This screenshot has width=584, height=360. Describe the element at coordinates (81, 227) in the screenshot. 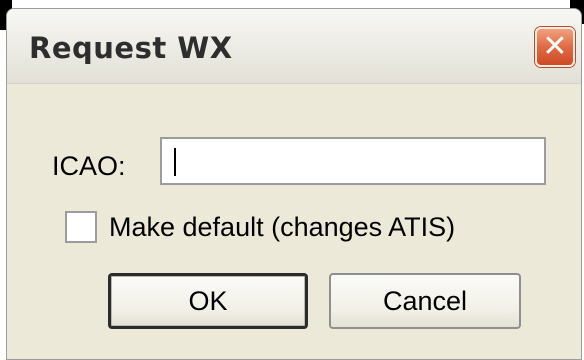

I see `make-default-checkbox` at that location.